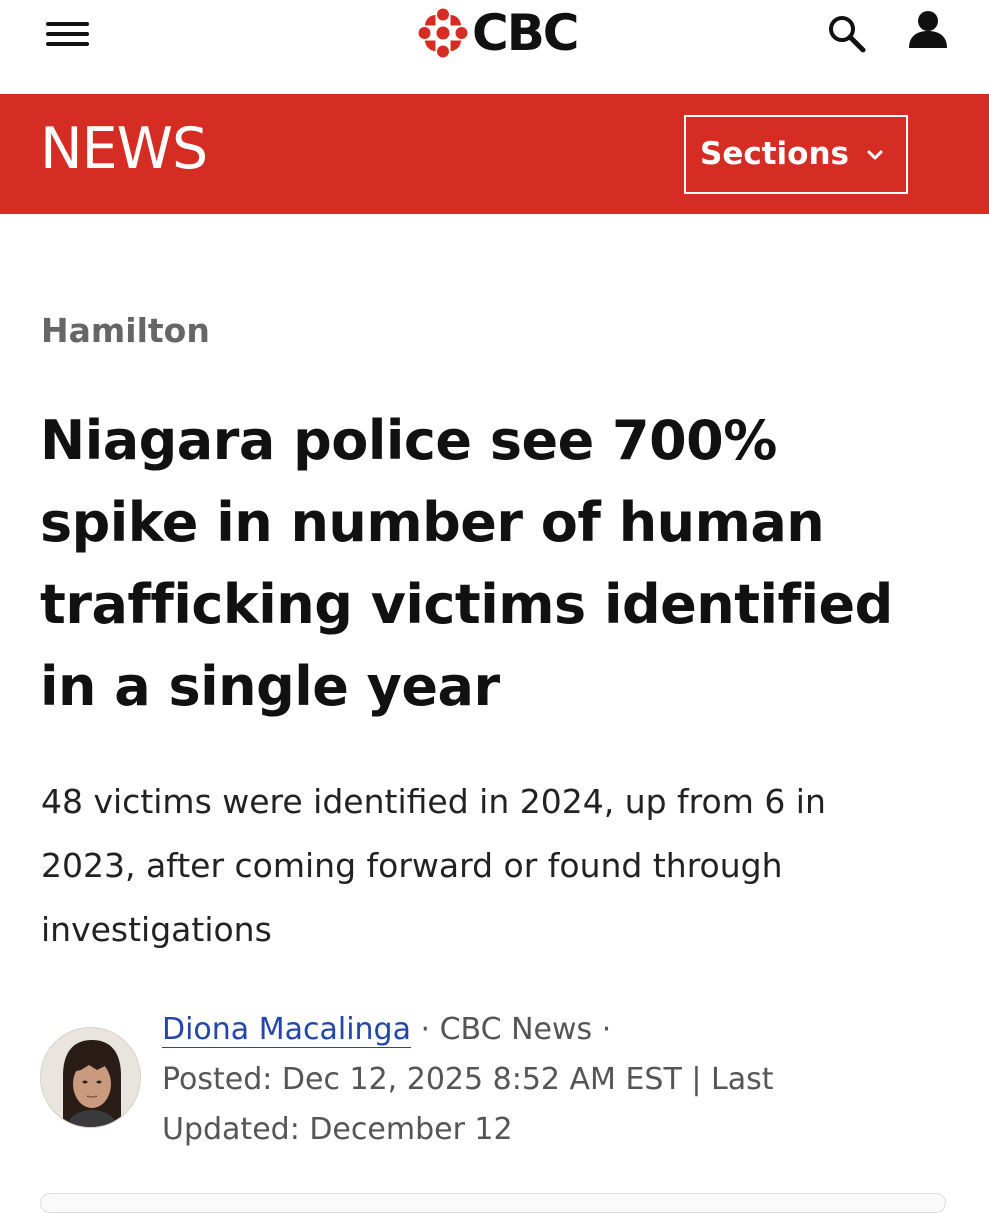  I want to click on posted-timestamp: Posted: Dec 12, 2025 8:52 AM EST | Last, so click(468, 1079).